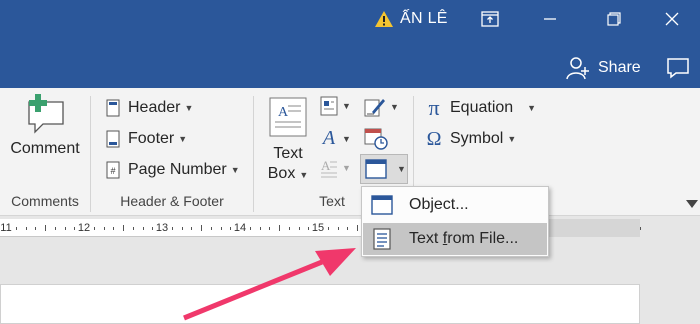  I want to click on page-number-button: # Page Number ▼, so click(172, 170).